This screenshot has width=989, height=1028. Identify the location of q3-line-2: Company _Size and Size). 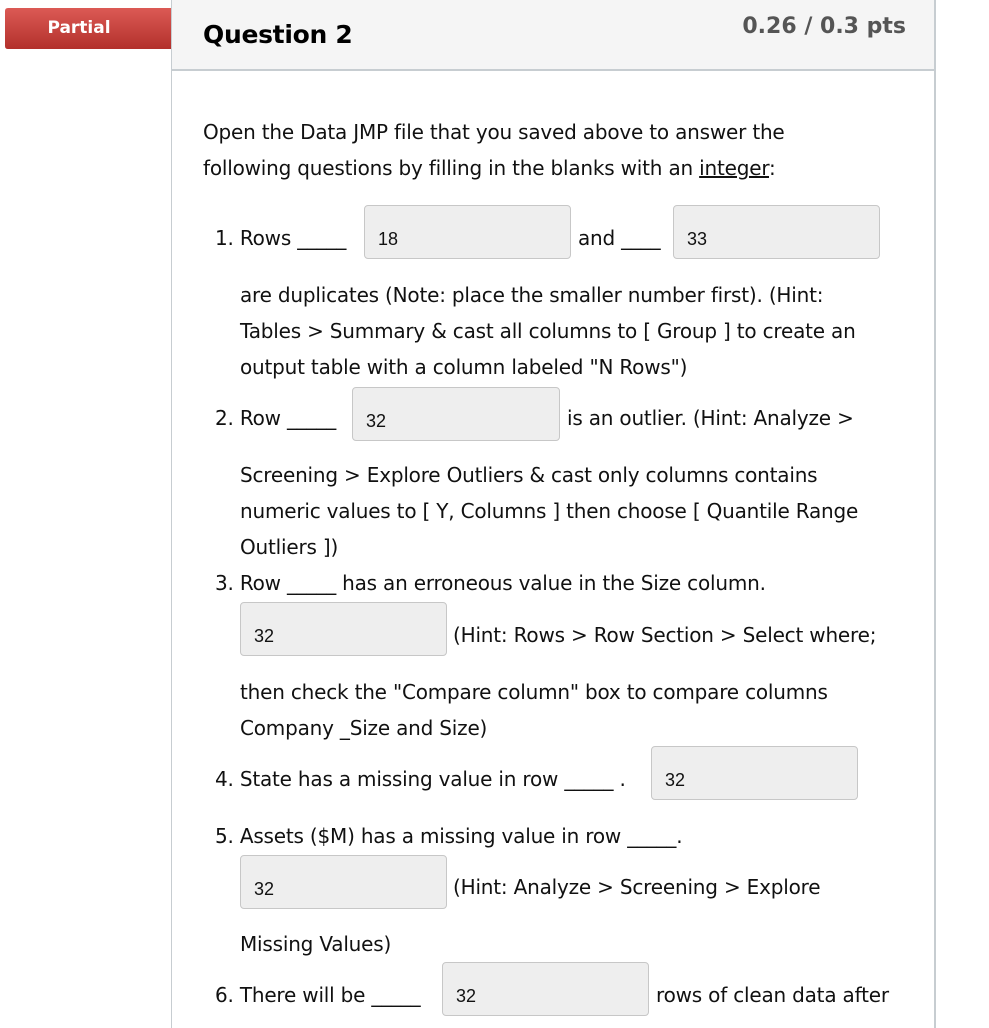
(364, 728).